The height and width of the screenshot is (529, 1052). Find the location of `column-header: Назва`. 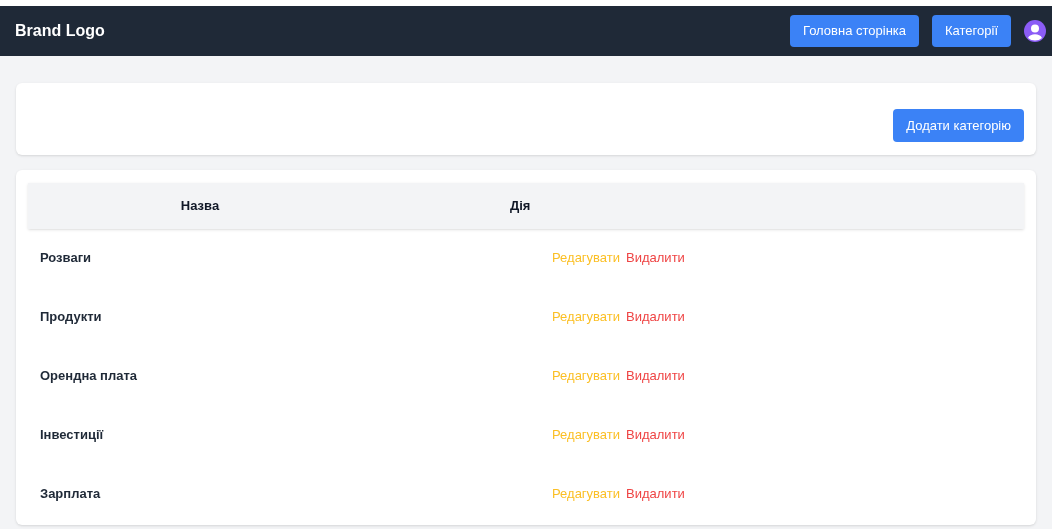

column-header: Назва is located at coordinates (200, 206).